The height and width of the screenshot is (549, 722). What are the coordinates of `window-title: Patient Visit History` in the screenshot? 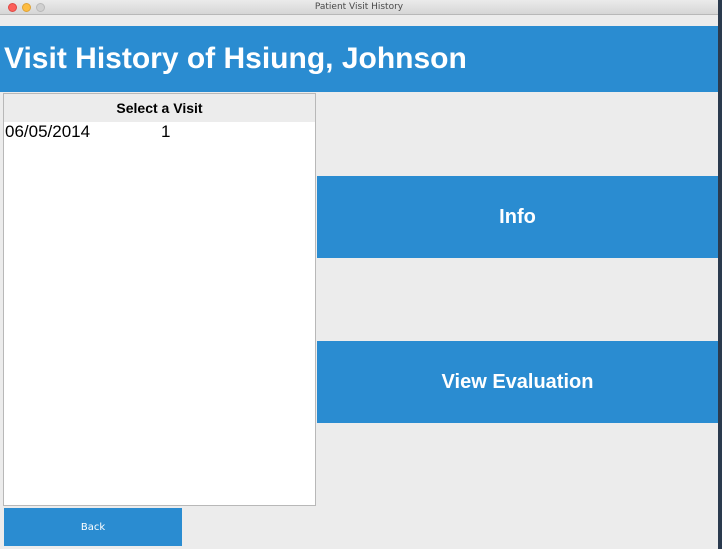 It's located at (359, 7).